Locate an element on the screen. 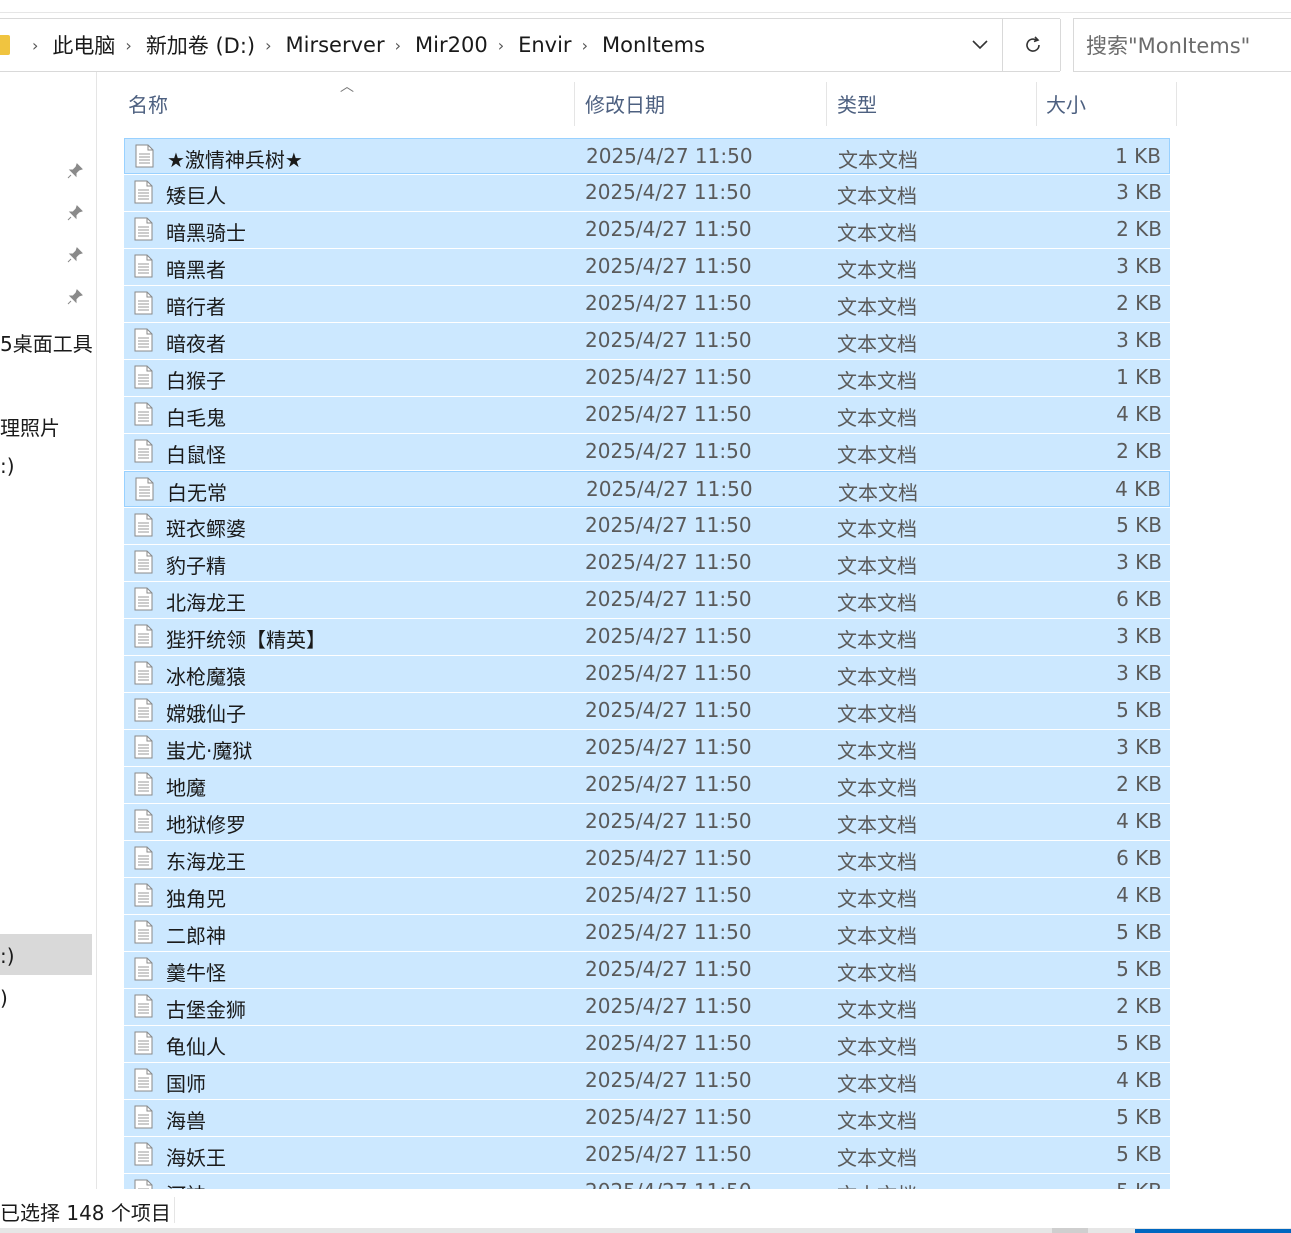 The width and height of the screenshot is (1291, 1233). file-row: ★激情神兵树★ 2025/4/27 11:50 文本文档 1 KB is located at coordinates (647, 156).